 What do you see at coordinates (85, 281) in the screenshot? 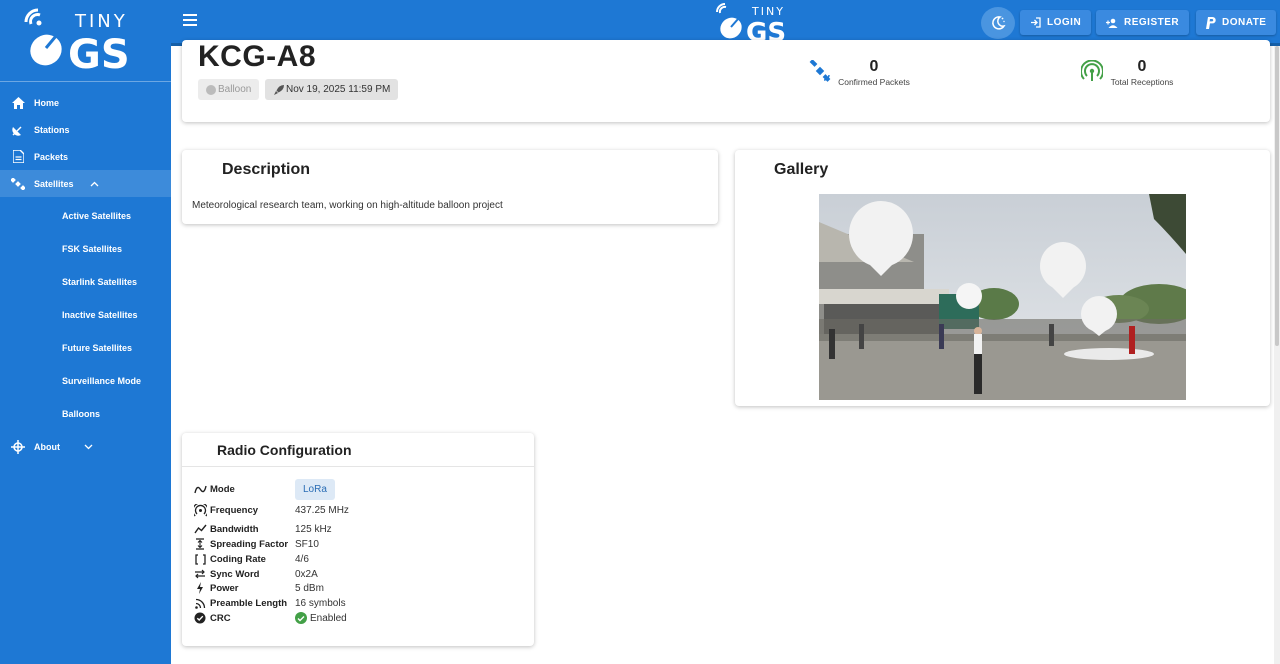
I see `sidebar-subitem-starlink-satellites: Starlink Satellites` at bounding box center [85, 281].